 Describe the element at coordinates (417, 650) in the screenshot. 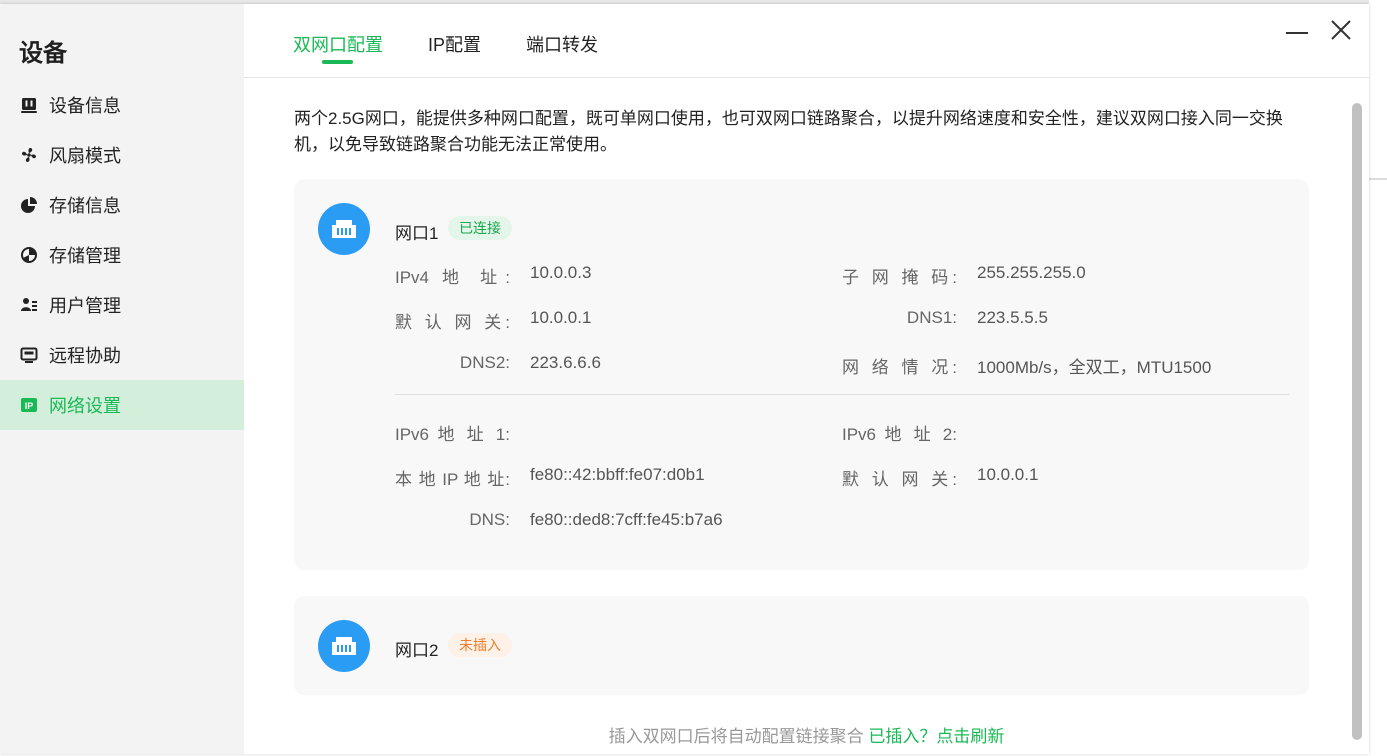

I see `port-name: 网口2` at that location.